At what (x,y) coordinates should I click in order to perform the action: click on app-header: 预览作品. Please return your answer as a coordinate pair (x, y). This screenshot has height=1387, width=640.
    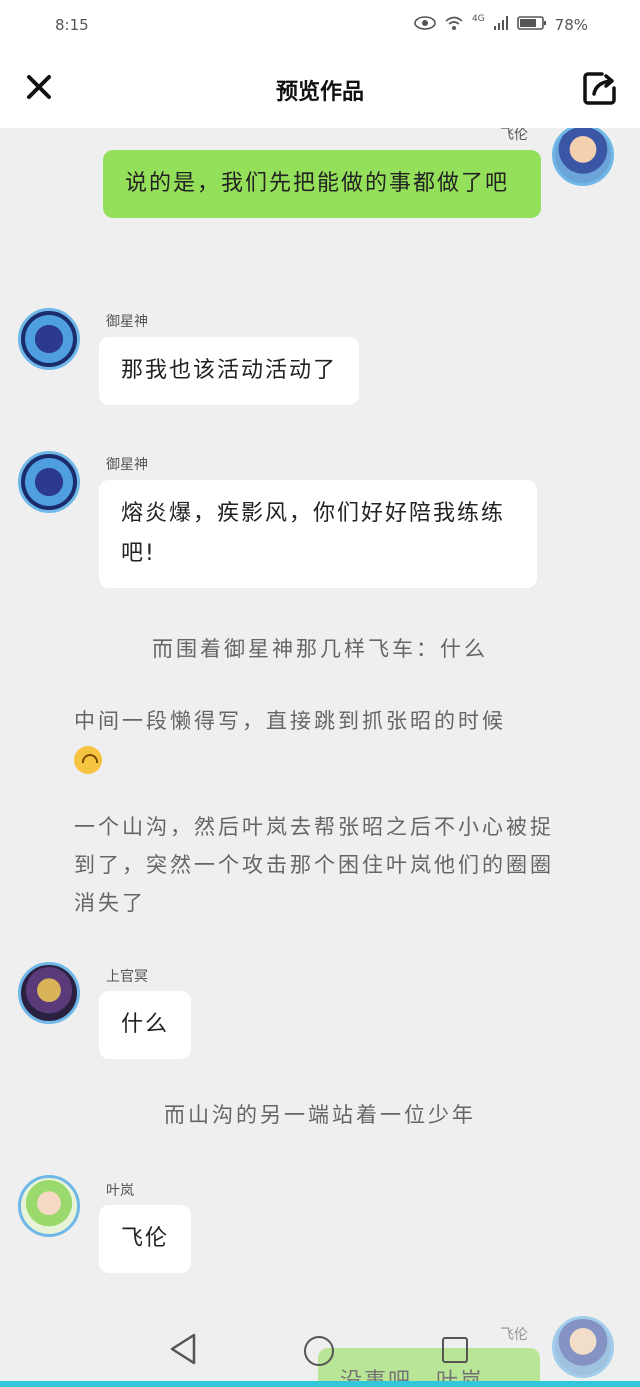
    Looking at the image, I should click on (320, 89).